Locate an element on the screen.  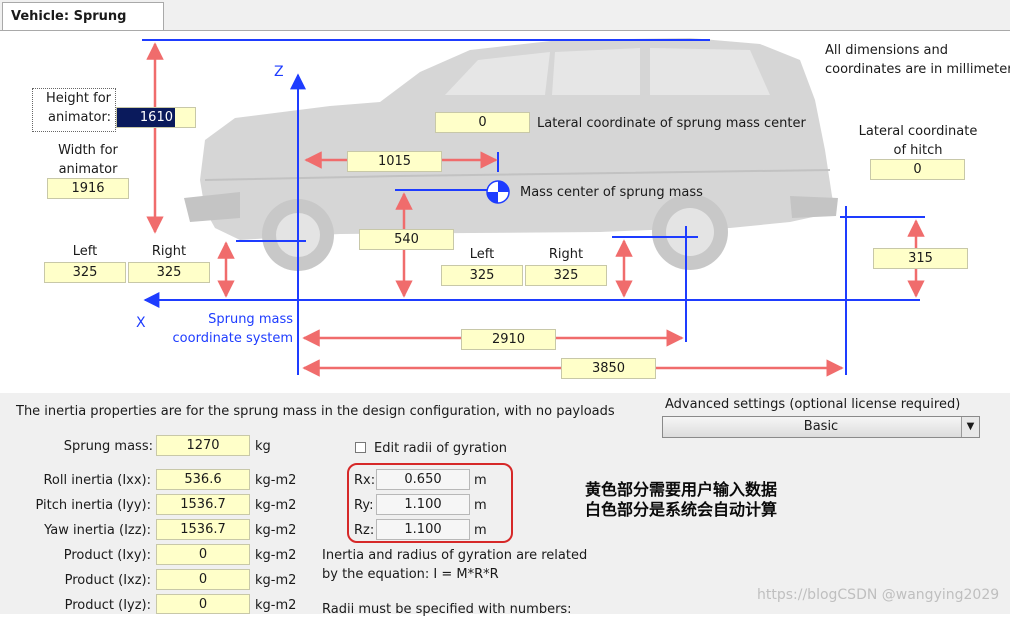
yaw-inertia-label: Yaw inertia (Izz): is located at coordinates (97, 530).